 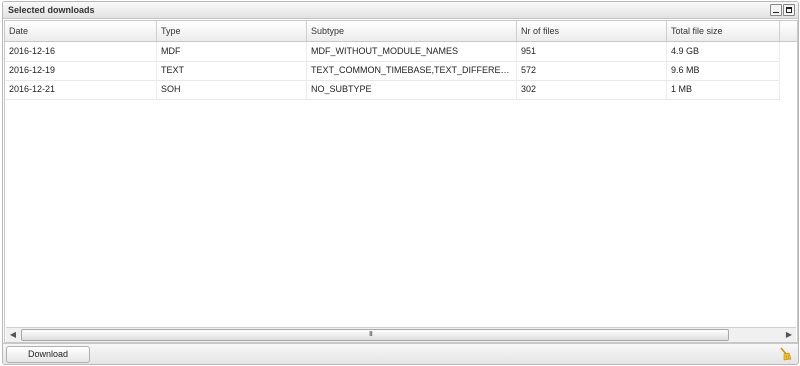 What do you see at coordinates (723, 89) in the screenshot?
I see `cell-total-file-size: 1 MB` at bounding box center [723, 89].